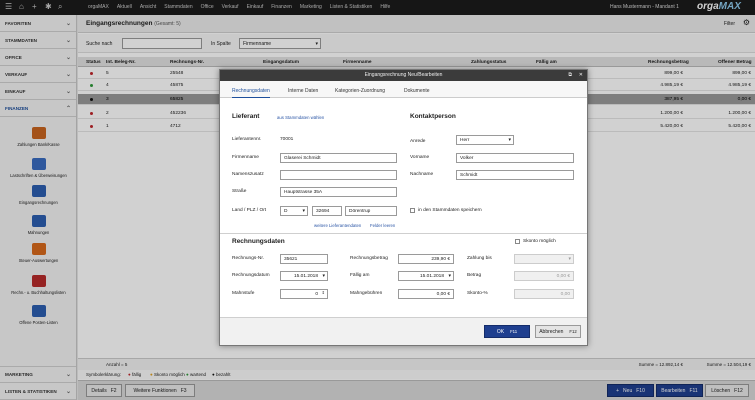 The height and width of the screenshot is (400, 755). I want to click on skonto-checkbox, so click(517, 241).